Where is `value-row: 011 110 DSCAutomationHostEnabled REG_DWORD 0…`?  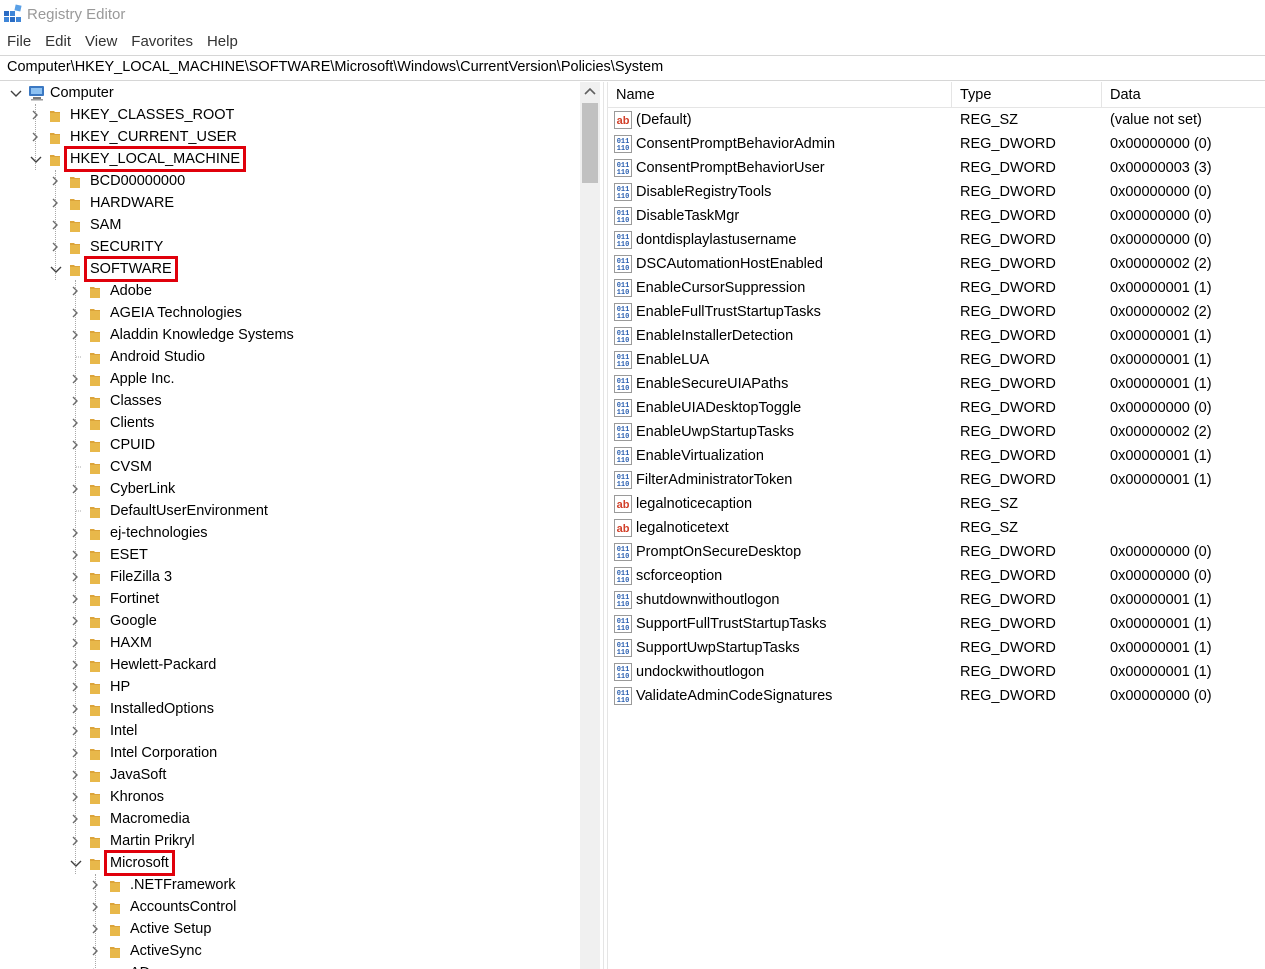
value-row: 011 110 DSCAutomationHostEnabled REG_DWORD 0… is located at coordinates (936, 264).